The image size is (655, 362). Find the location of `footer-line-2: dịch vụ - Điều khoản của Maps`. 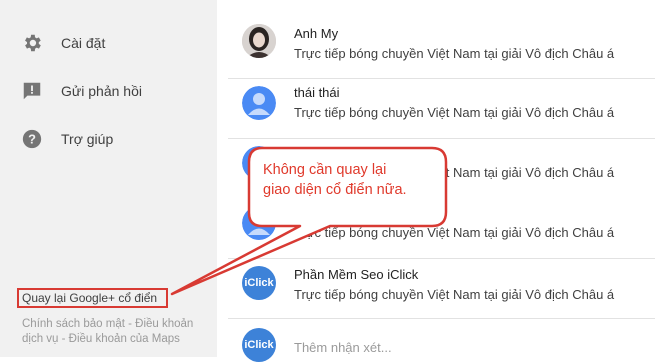

footer-line-2: dịch vụ - Điều khoản của Maps is located at coordinates (117, 339).